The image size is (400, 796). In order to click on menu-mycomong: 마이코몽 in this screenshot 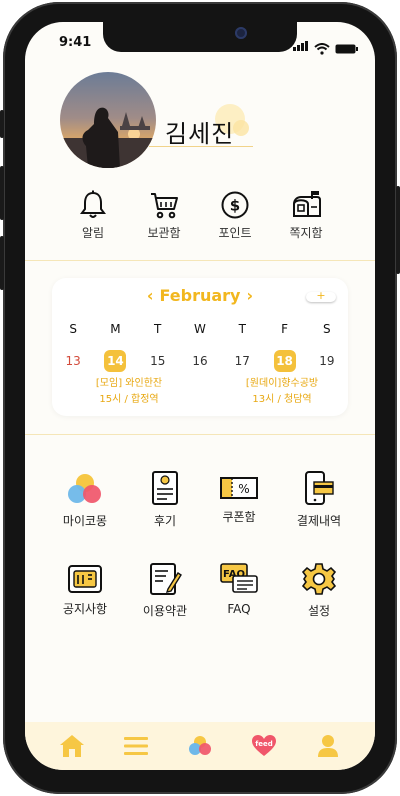, I will do `click(85, 500)`.